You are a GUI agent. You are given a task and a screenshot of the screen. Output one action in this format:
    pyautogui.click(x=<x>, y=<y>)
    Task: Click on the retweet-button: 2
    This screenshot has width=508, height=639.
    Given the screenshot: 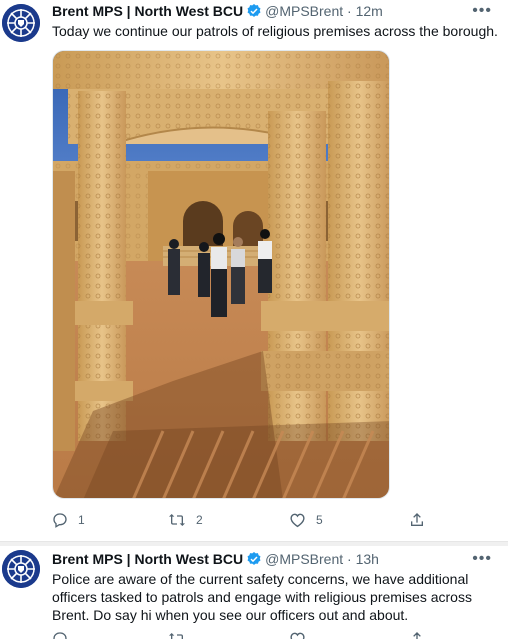 What is the action you would take?
    pyautogui.click(x=185, y=520)
    